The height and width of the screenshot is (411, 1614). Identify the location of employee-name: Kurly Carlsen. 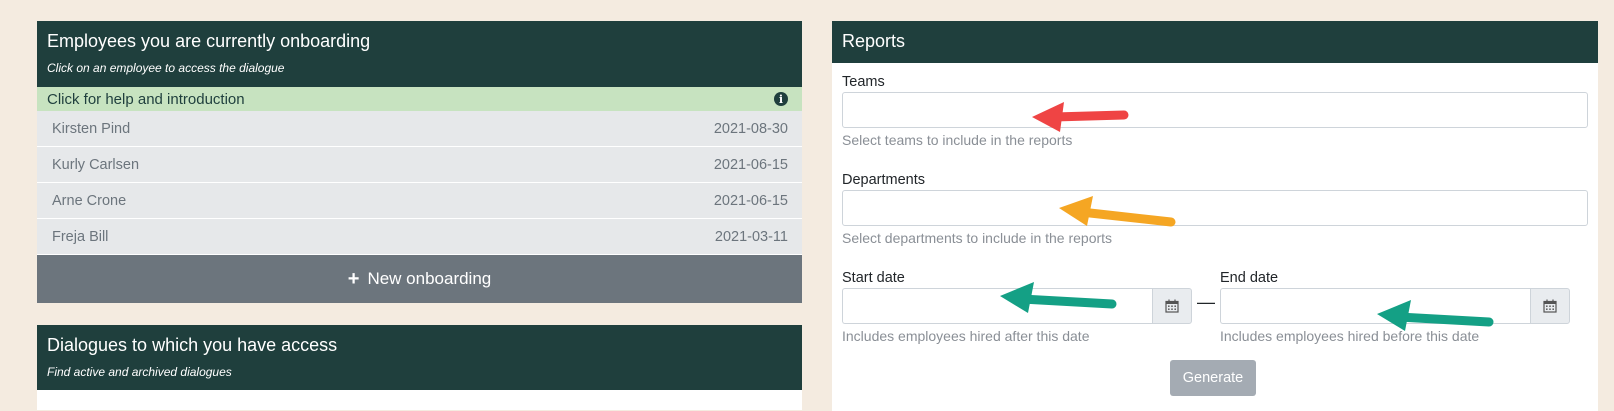
(96, 164).